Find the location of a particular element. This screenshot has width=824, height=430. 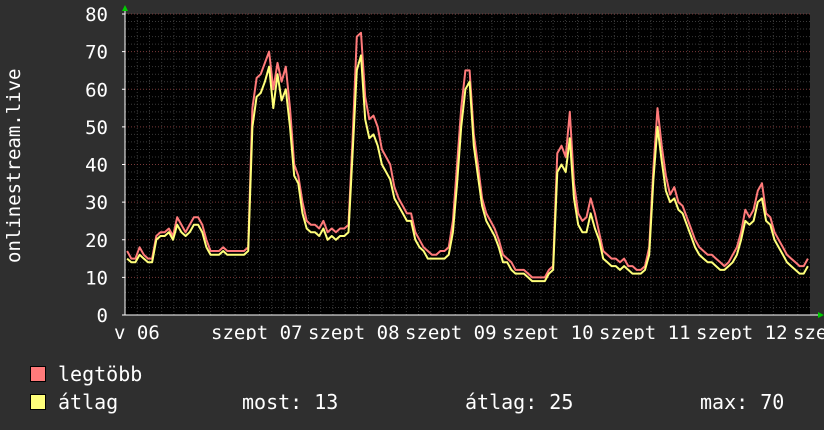

y-tick-label: 30 is located at coordinates (96, 203).